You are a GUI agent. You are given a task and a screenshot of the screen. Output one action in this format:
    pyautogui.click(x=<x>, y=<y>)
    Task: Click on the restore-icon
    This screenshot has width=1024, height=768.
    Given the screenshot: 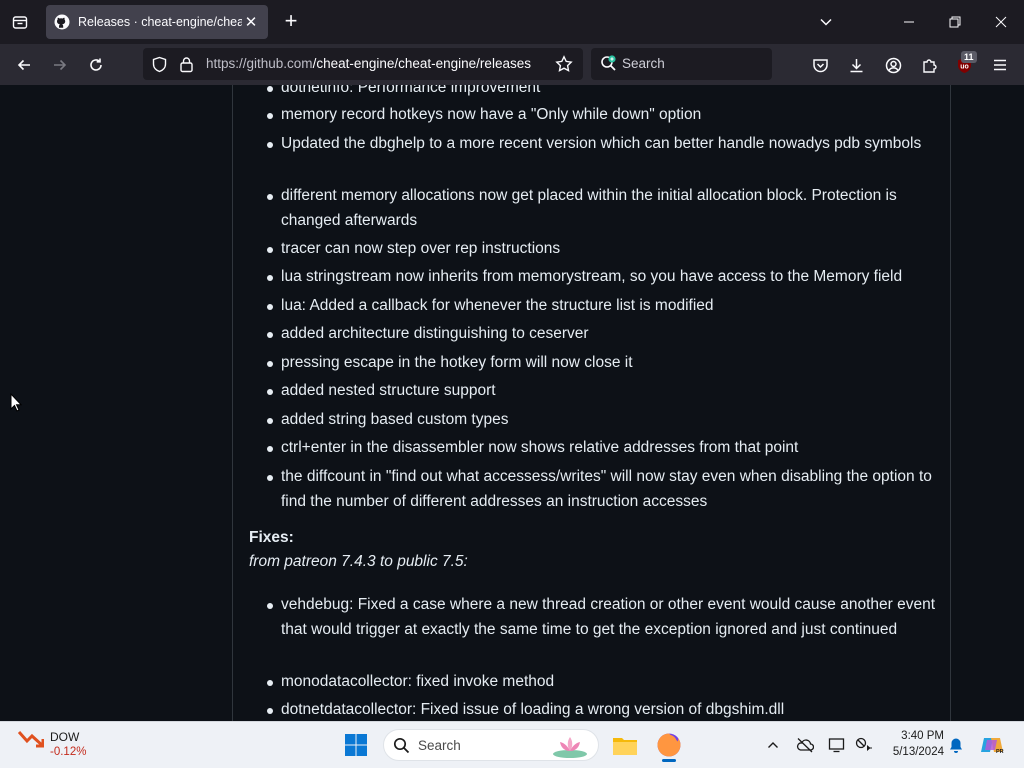 What is the action you would take?
    pyautogui.click(x=955, y=22)
    